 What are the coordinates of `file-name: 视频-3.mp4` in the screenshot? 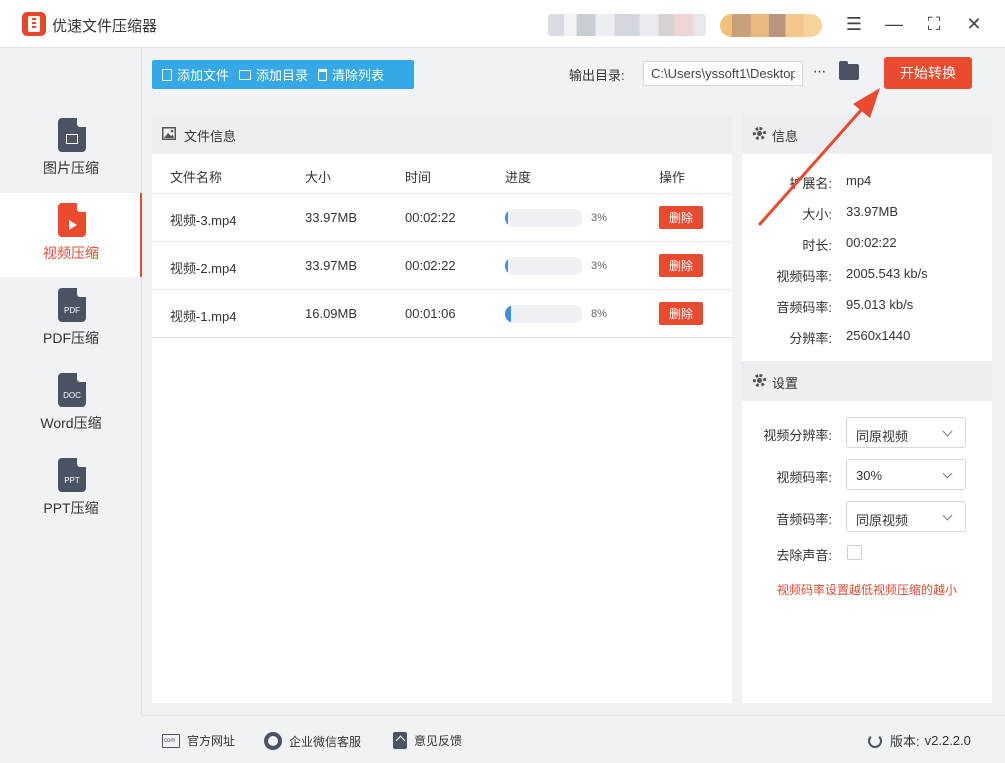 It's located at (203, 220).